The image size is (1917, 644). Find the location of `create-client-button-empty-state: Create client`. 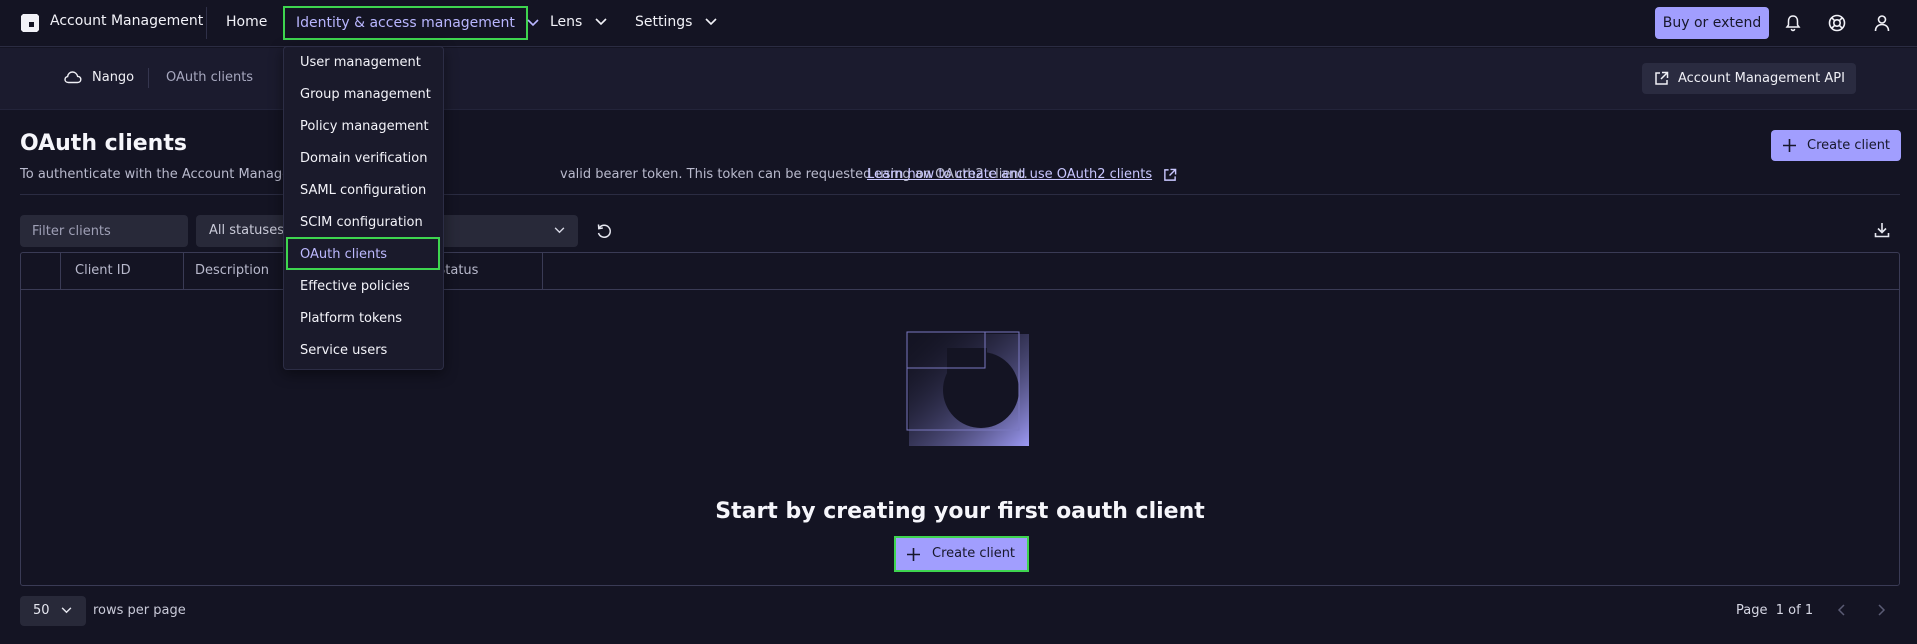

create-client-button-empty-state: Create client is located at coordinates (961, 554).